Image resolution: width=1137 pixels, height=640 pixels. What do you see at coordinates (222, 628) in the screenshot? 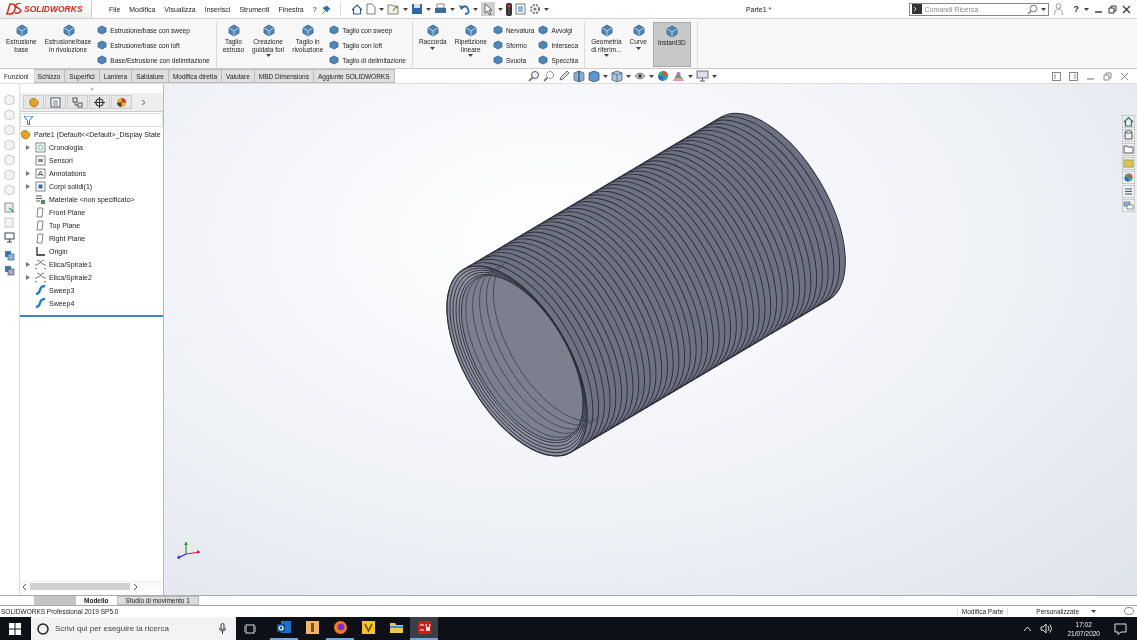
I see `microphone-icon` at bounding box center [222, 628].